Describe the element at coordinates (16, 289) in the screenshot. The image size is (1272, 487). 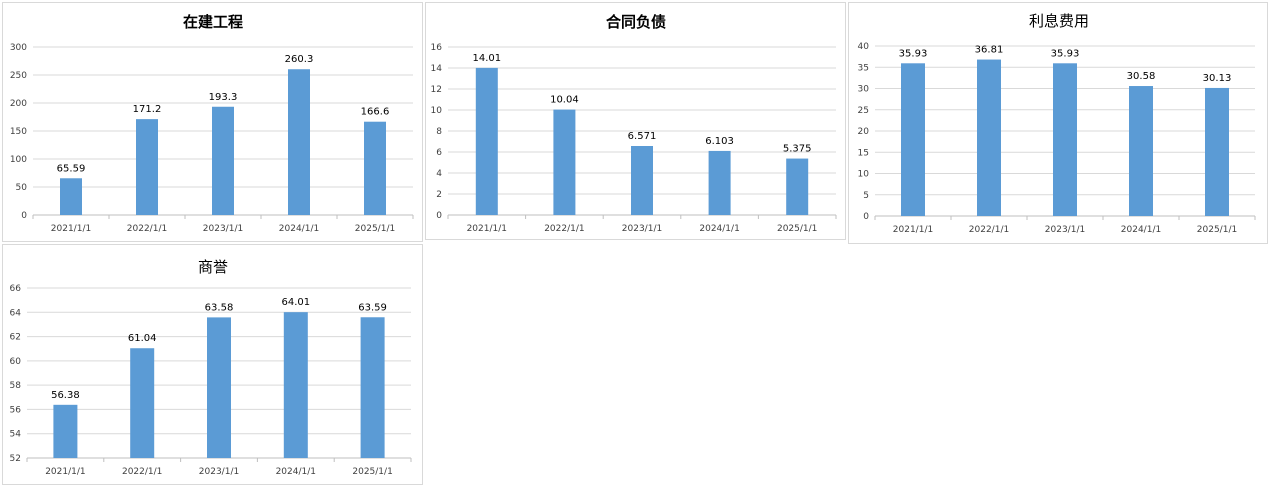
I see `y-tick-label: 66` at that location.